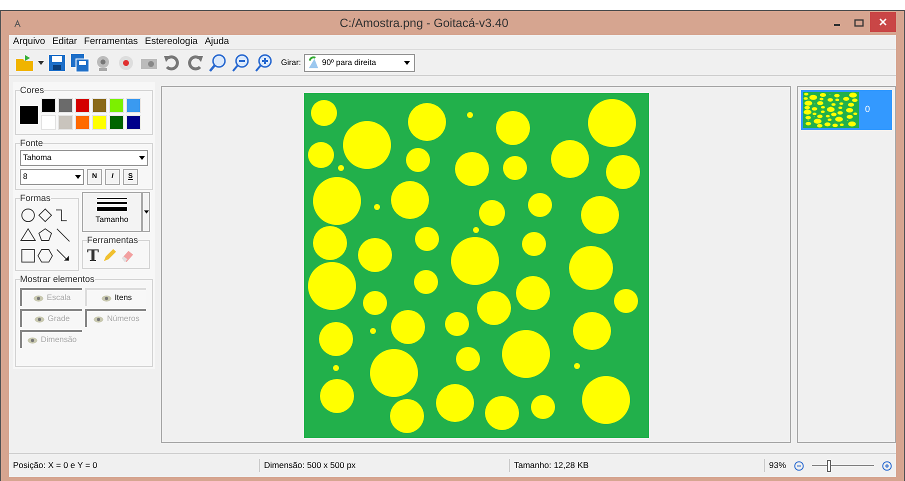  I want to click on zoom-fit-icon, so click(218, 62).